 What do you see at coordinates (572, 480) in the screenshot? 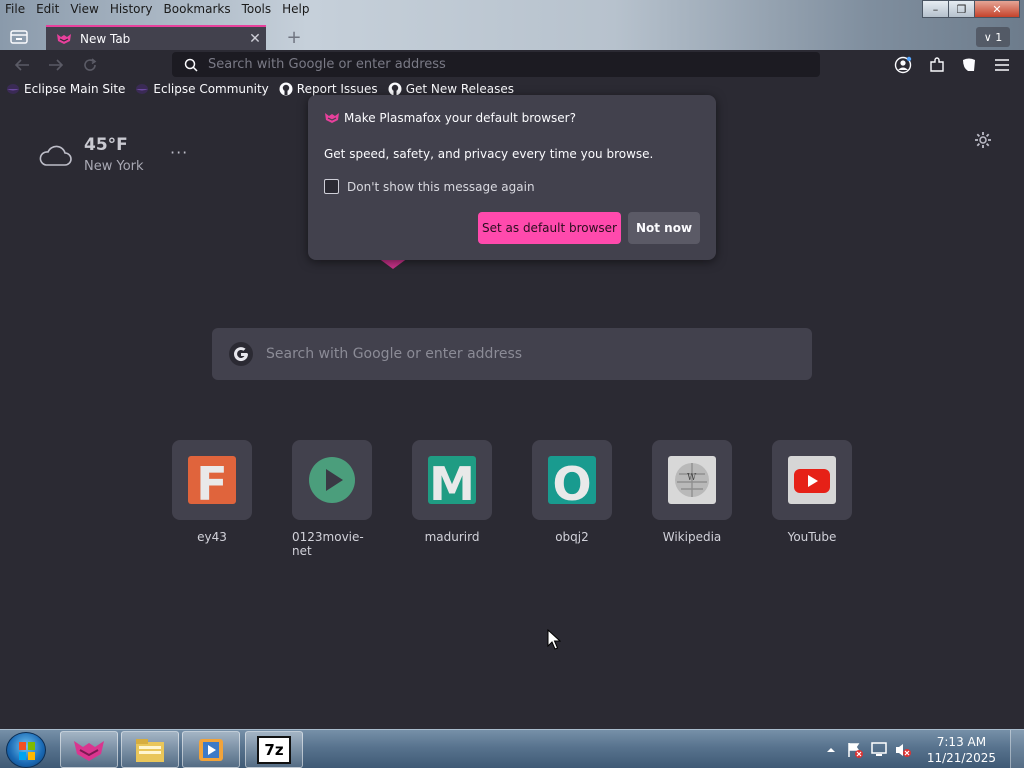
I see `site-tile: O` at bounding box center [572, 480].